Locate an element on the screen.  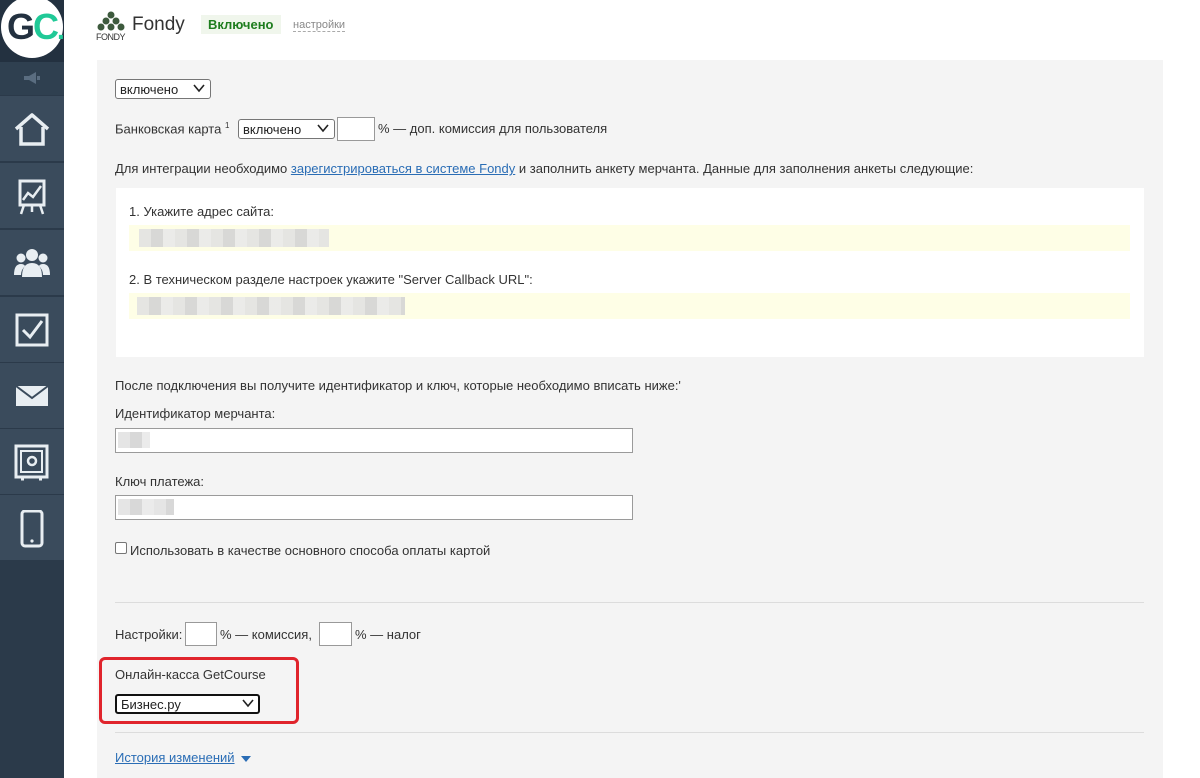
settings-tax-input is located at coordinates (335, 634).